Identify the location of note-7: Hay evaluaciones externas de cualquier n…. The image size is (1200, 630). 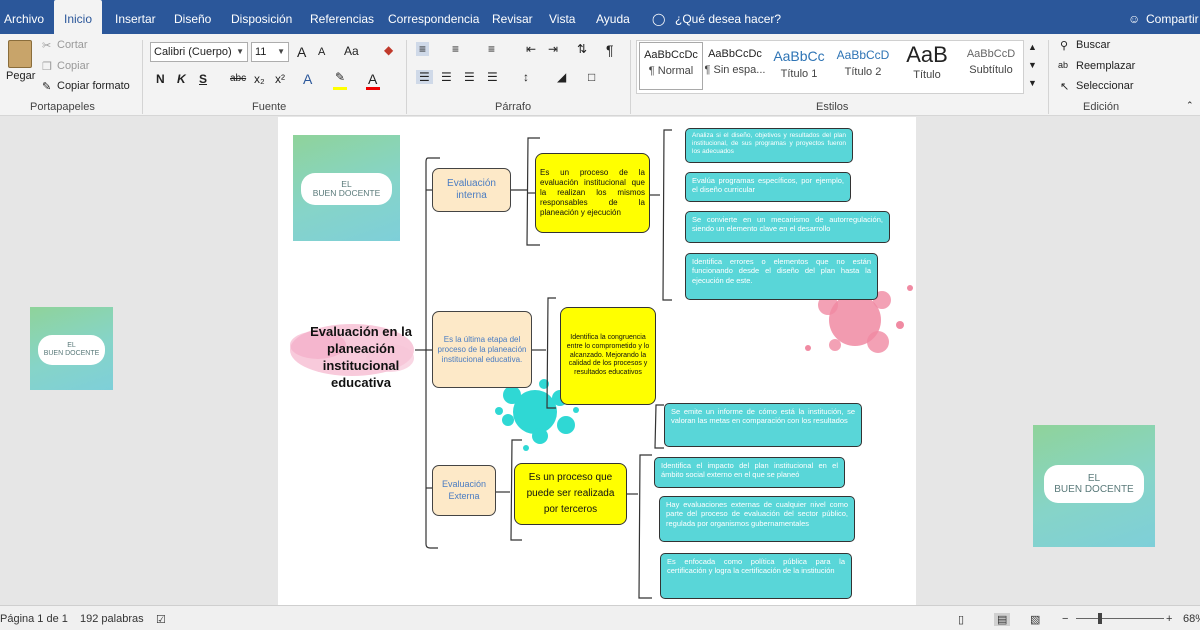
(757, 519).